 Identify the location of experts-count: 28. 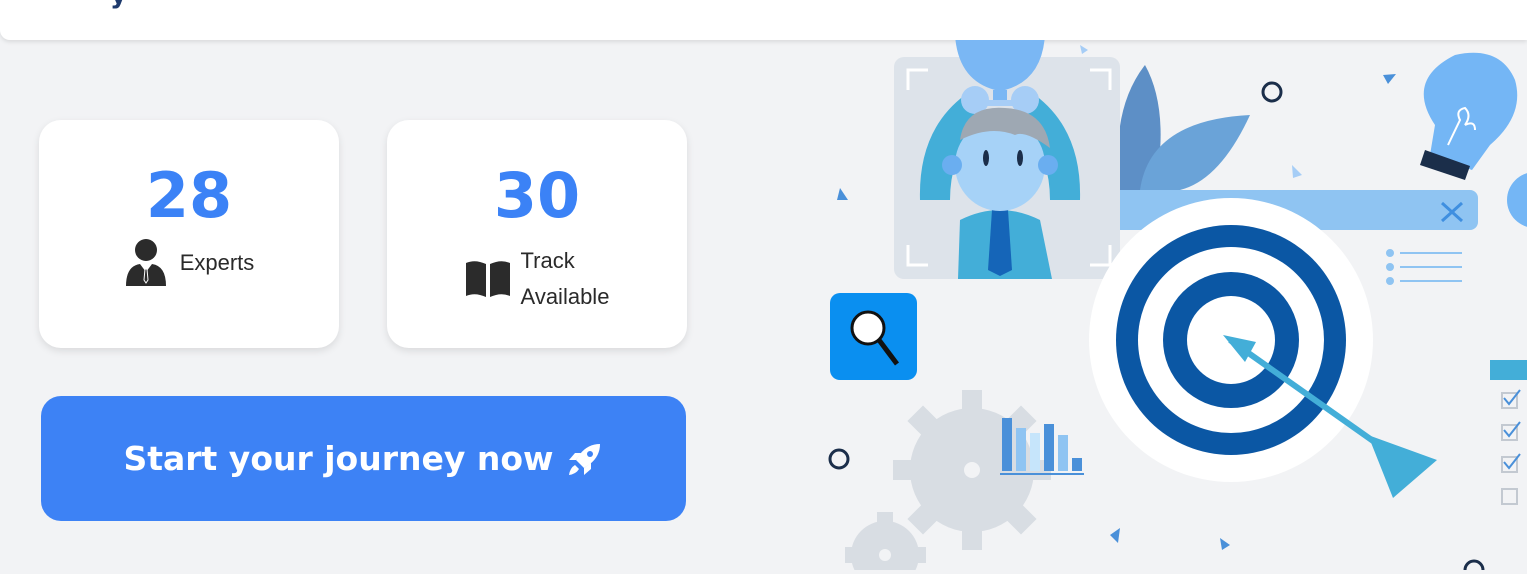
(189, 195).